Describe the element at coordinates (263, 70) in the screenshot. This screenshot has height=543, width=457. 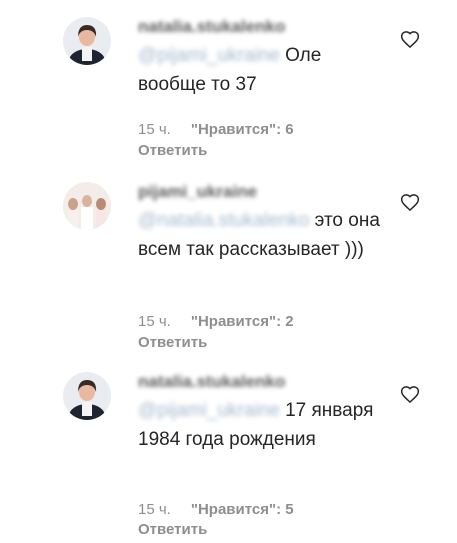
I see `comment-text: @pijami_ukraine Оле вообще то 37` at that location.